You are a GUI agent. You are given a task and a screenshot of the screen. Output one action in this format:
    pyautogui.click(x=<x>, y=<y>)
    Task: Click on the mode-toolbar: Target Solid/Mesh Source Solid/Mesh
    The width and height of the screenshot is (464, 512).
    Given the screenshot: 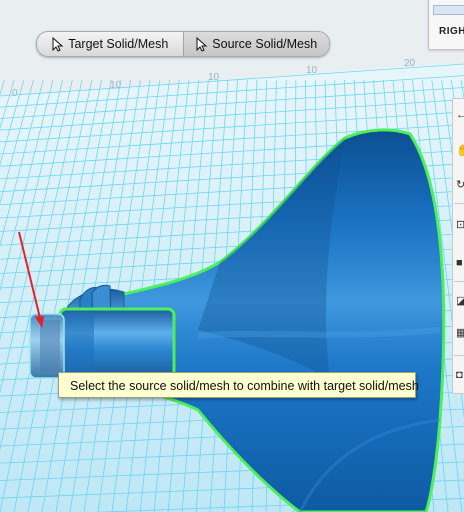 What is the action you would take?
    pyautogui.click(x=183, y=44)
    